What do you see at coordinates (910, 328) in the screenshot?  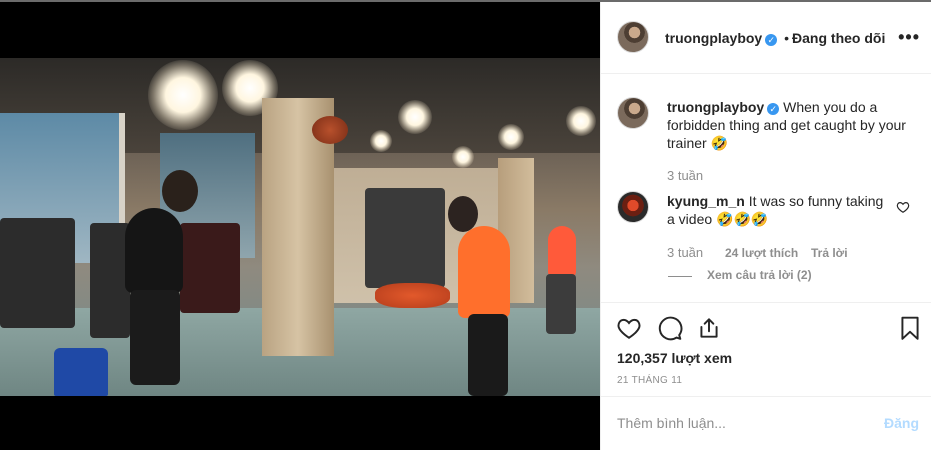 I see `bookmark-icon` at bounding box center [910, 328].